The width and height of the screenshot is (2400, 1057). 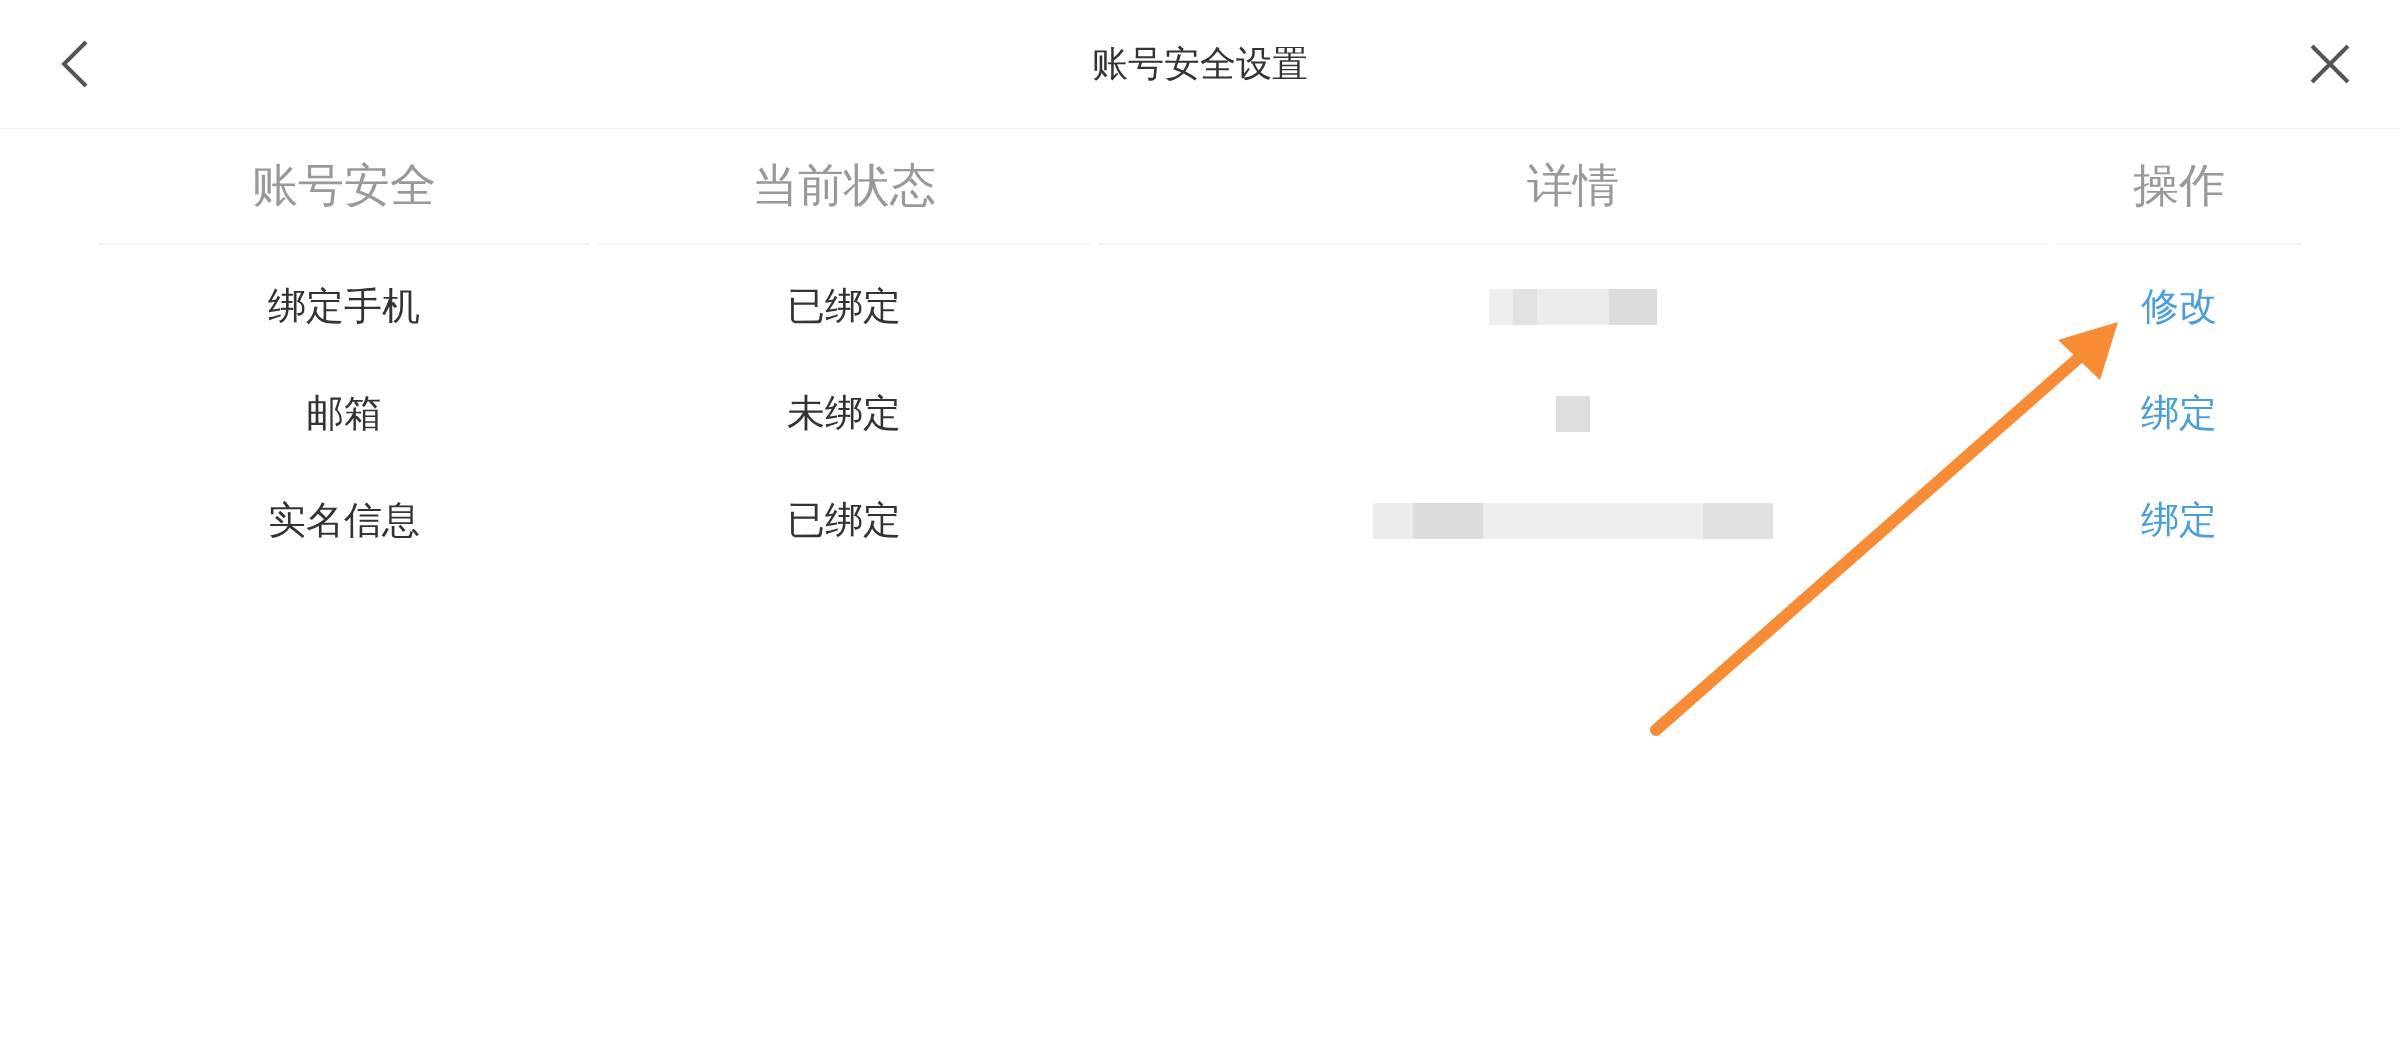 I want to click on table-cell-text: 实名信息, so click(x=344, y=520).